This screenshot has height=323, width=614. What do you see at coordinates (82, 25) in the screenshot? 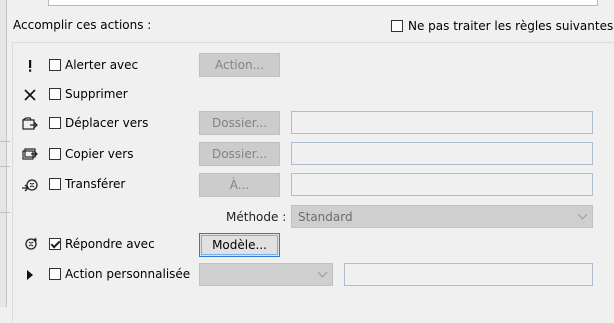
I see `actions-heading: Accomplir ces actions :` at bounding box center [82, 25].